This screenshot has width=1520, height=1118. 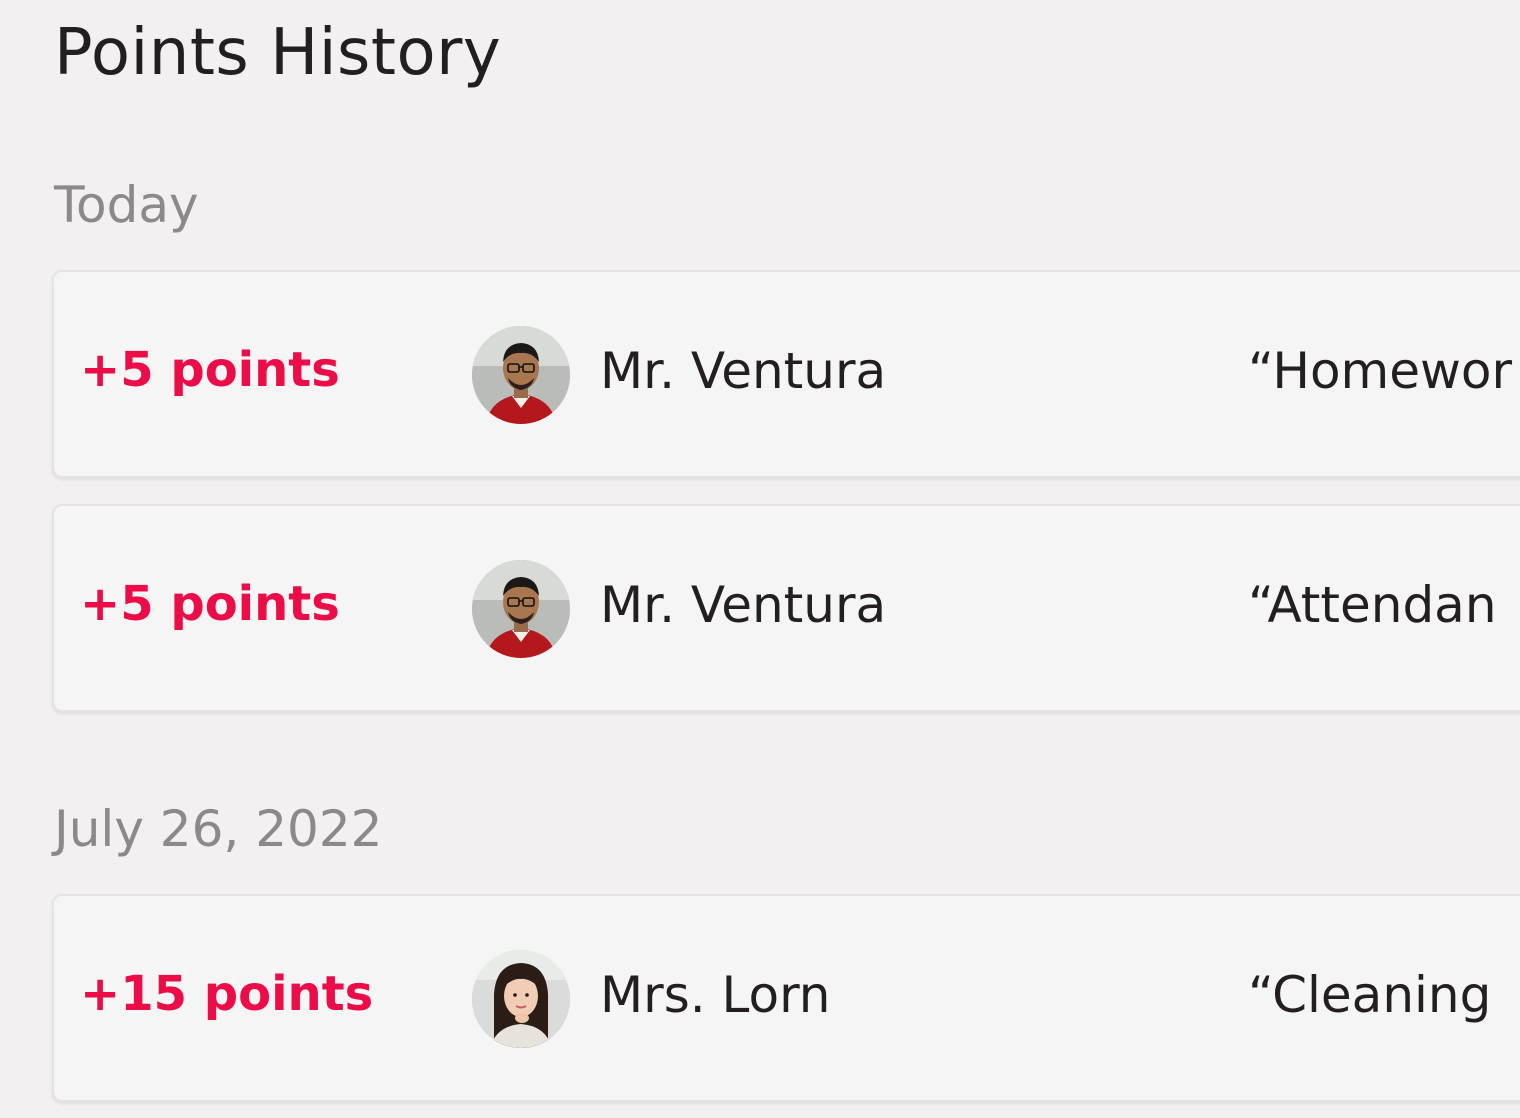 What do you see at coordinates (126, 205) in the screenshot?
I see `section-label-today: Today` at bounding box center [126, 205].